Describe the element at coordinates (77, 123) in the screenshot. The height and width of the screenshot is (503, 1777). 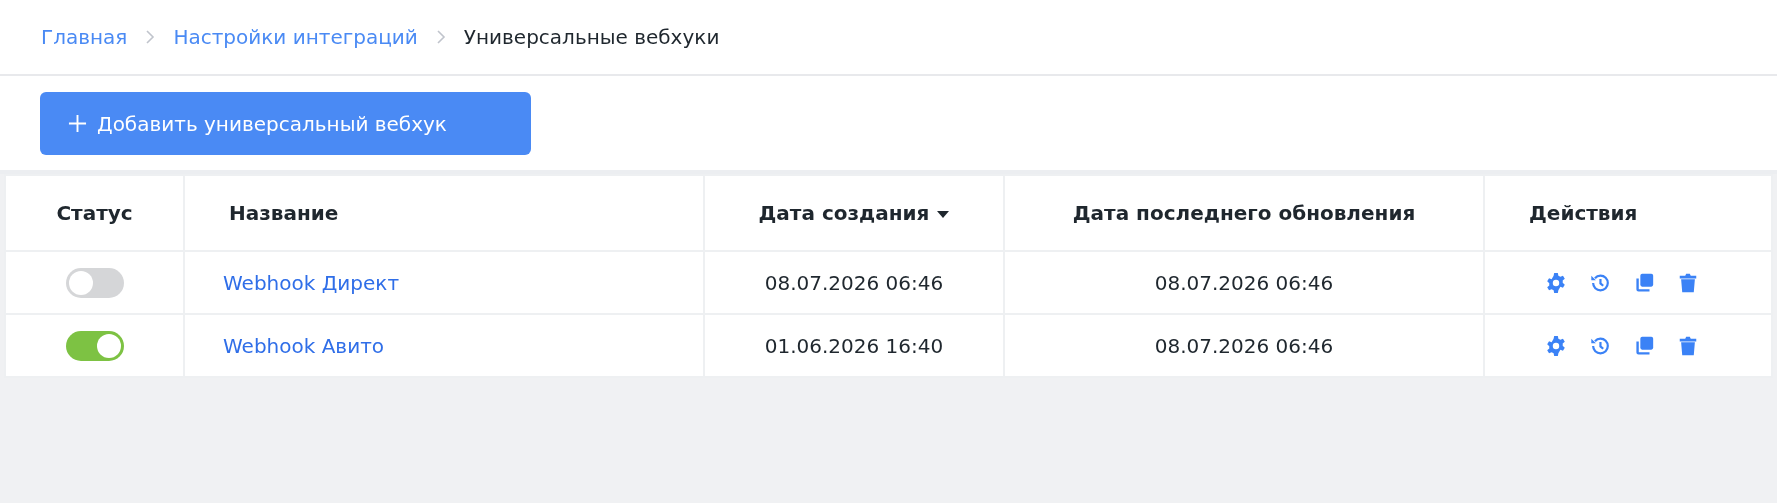
I see `plus-icon` at that location.